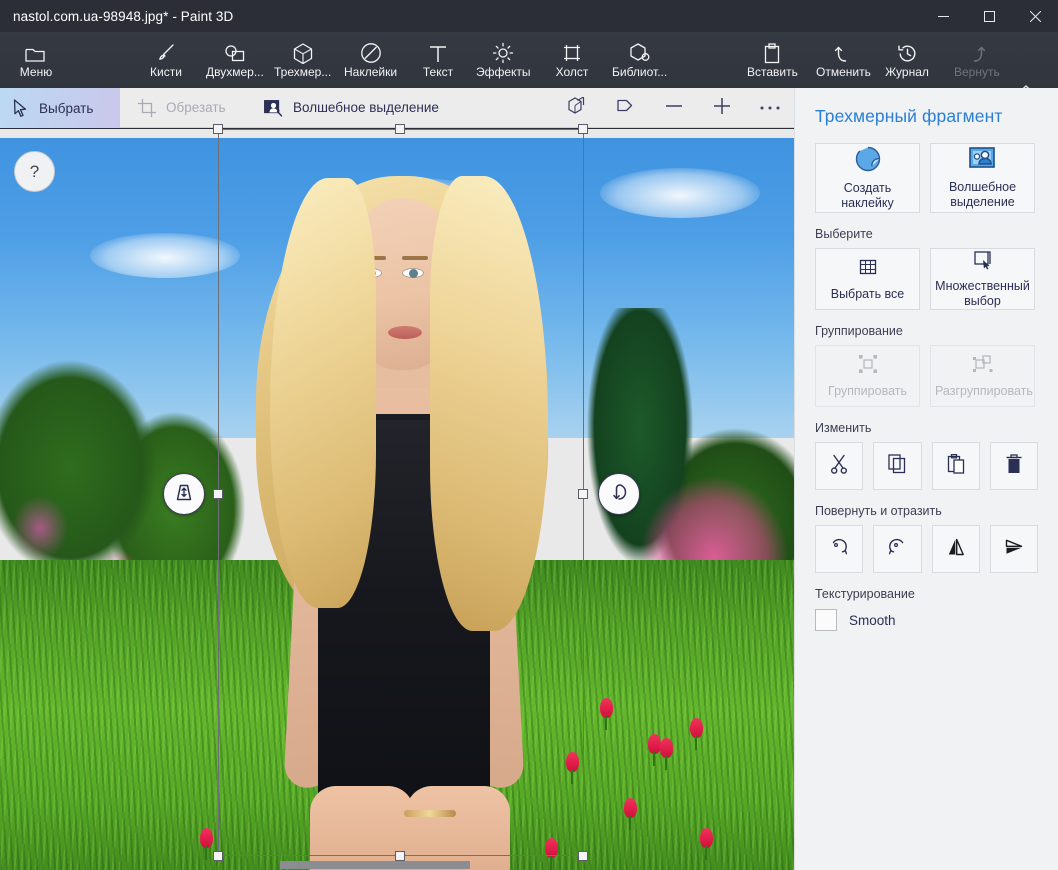 This screenshot has width=1058, height=870. I want to click on tab-magic-select-label: Волшебное выделение, so click(366, 108).